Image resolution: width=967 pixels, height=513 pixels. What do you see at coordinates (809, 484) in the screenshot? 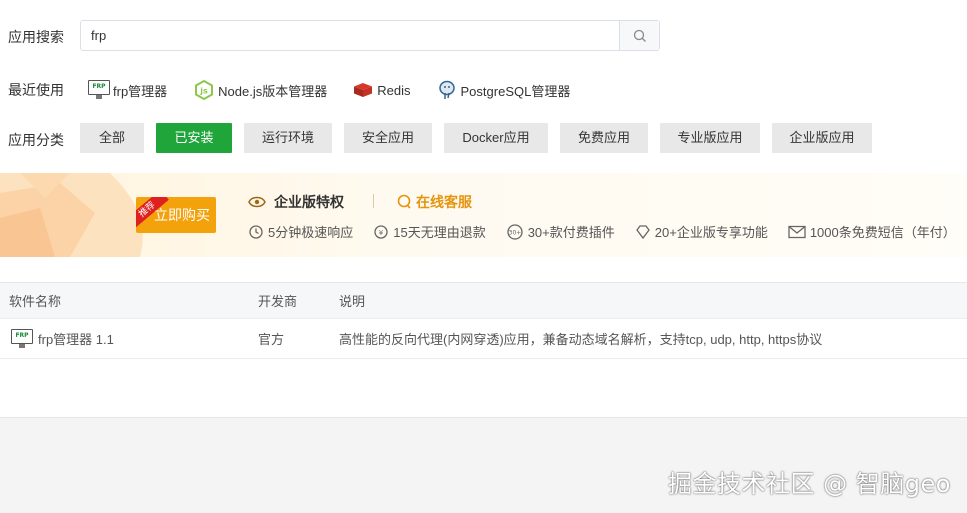
I see `watermark: 掘金技术社区 @ 智脑geo` at bounding box center [809, 484].